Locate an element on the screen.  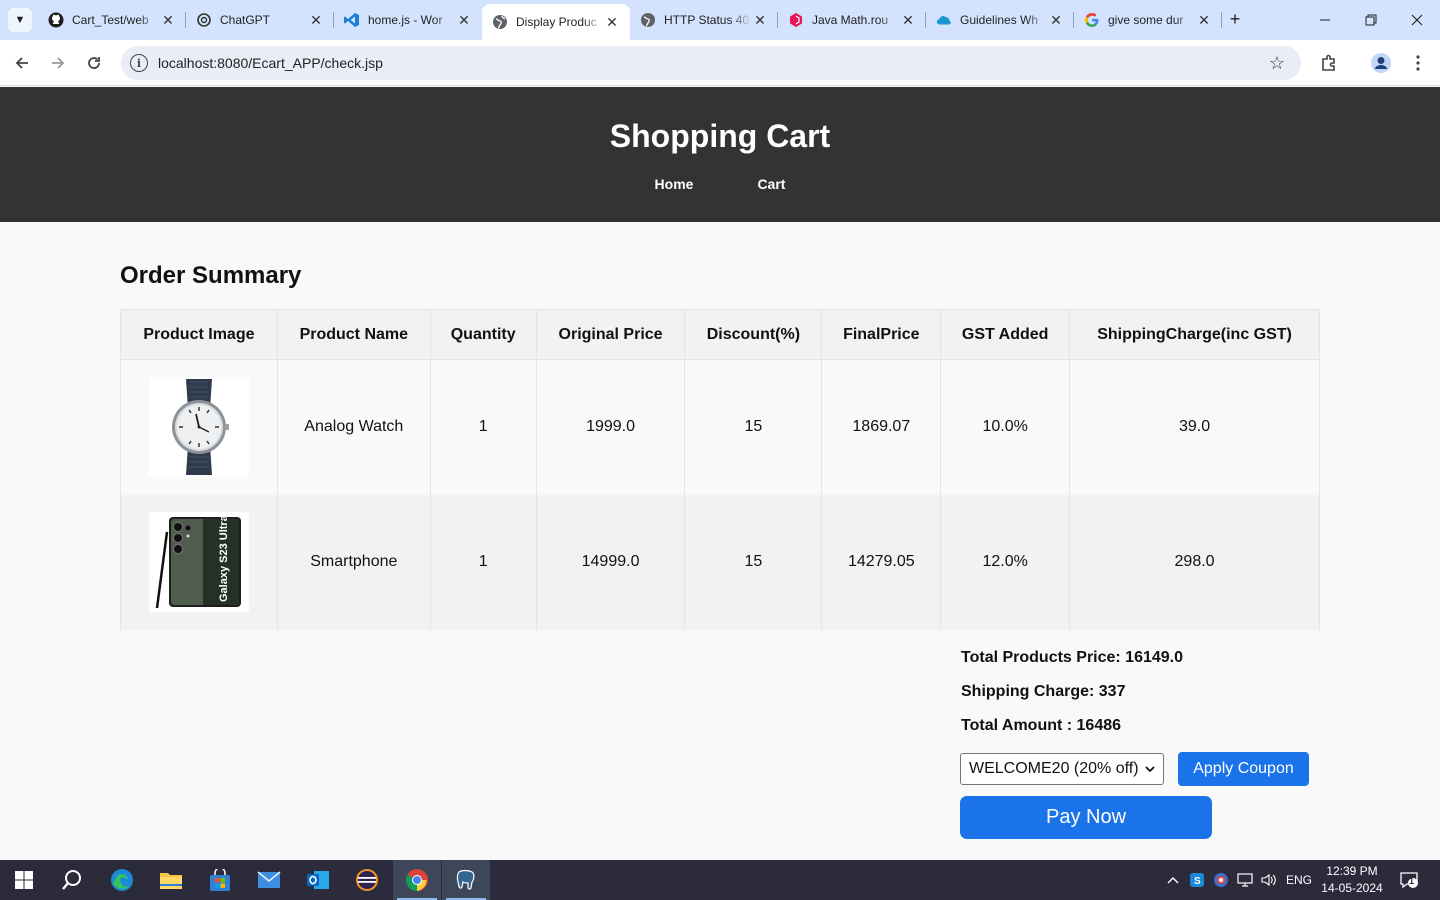
tab: Guidelines Wh ✕ is located at coordinates (1000, 20).